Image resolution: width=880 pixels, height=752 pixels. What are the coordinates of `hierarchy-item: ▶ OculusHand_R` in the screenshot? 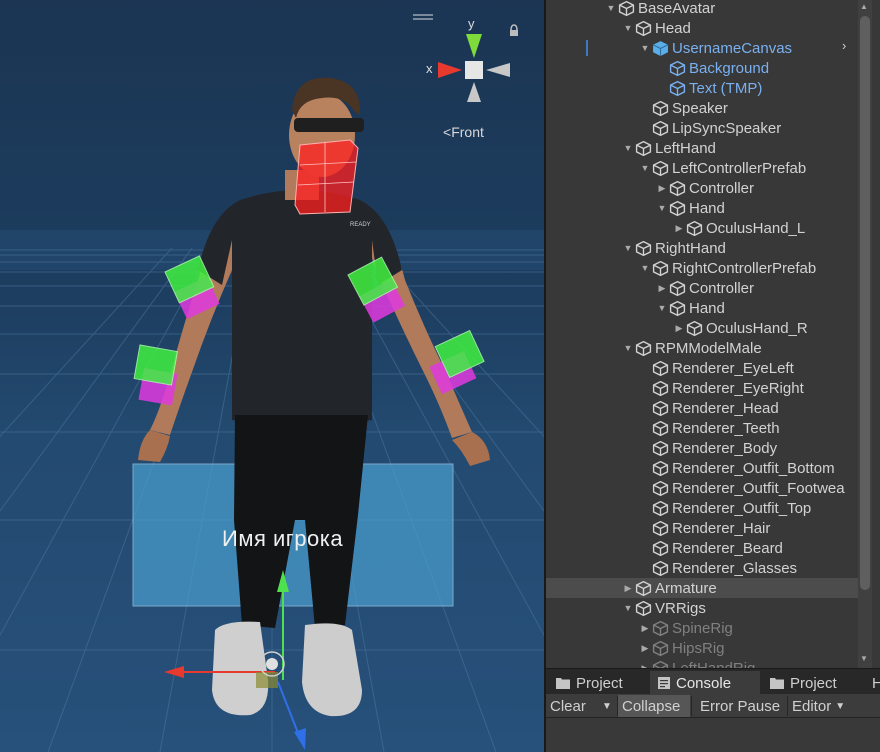 It's located at (702, 328).